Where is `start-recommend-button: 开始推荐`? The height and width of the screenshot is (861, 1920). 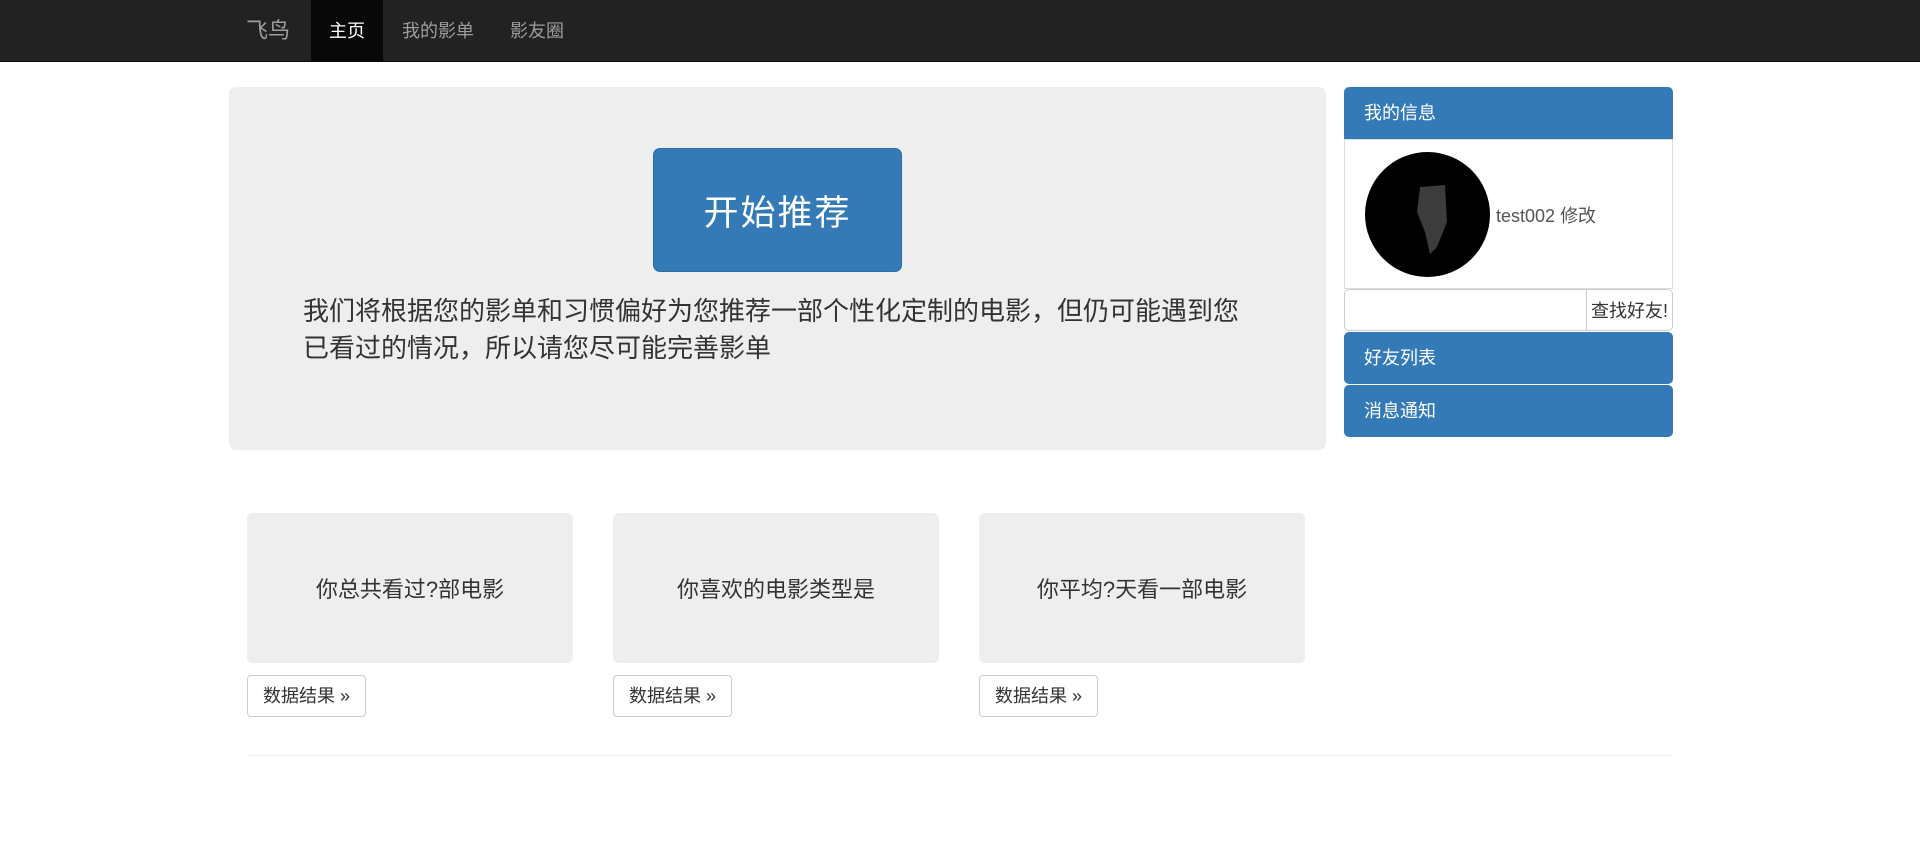 start-recommend-button: 开始推荐 is located at coordinates (777, 210).